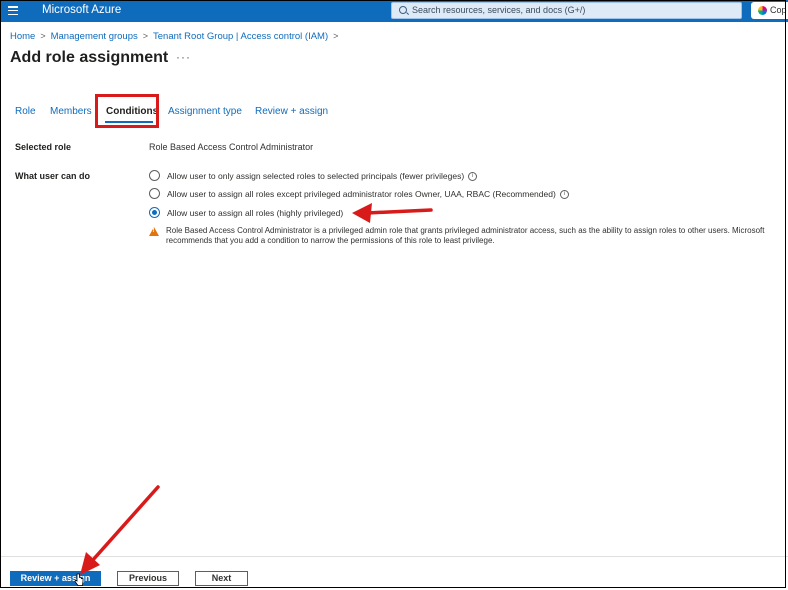 Image resolution: width=788 pixels, height=590 pixels. Describe the element at coordinates (22, 36) in the screenshot. I see `breadcrumb-home: Home` at that location.